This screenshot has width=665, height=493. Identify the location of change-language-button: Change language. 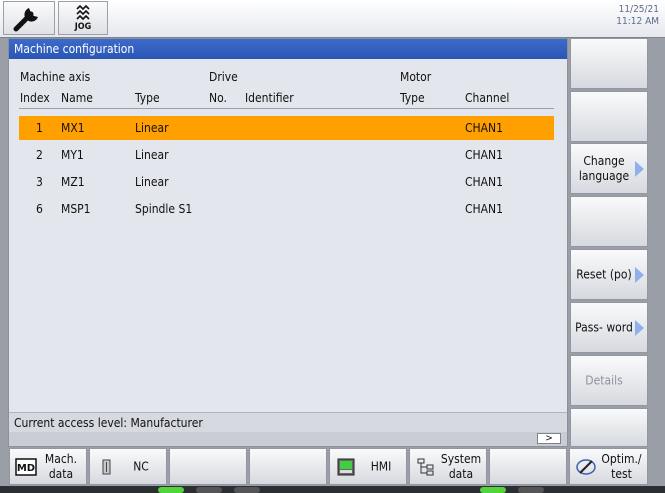
(609, 168).